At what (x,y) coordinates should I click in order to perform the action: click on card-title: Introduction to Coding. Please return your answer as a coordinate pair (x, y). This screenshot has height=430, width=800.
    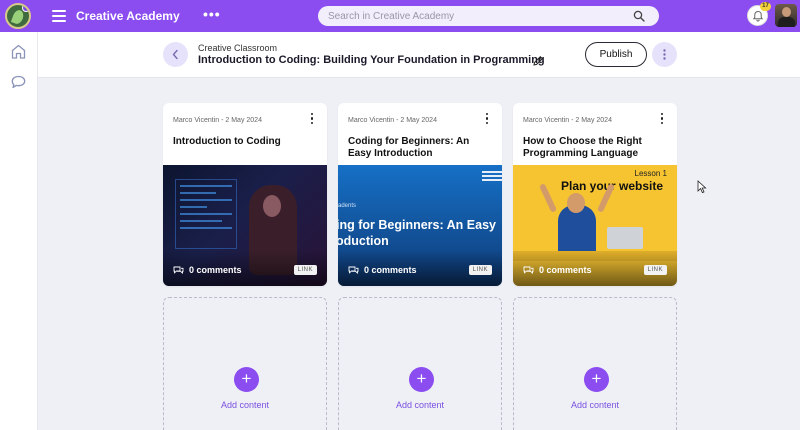
    Looking at the image, I should click on (246, 142).